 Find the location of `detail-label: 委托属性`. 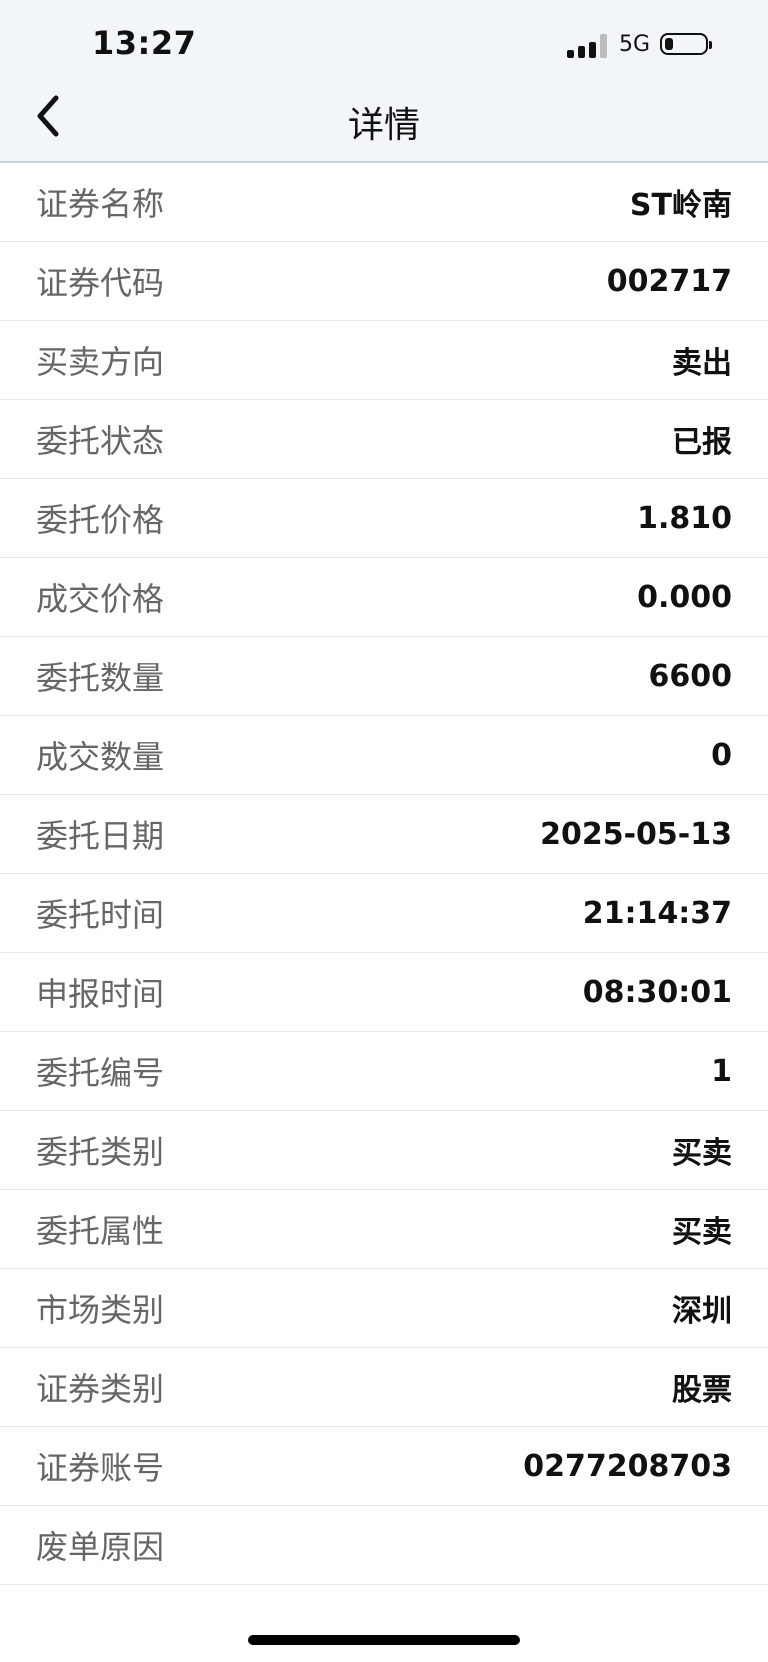

detail-label: 委托属性 is located at coordinates (100, 1231).